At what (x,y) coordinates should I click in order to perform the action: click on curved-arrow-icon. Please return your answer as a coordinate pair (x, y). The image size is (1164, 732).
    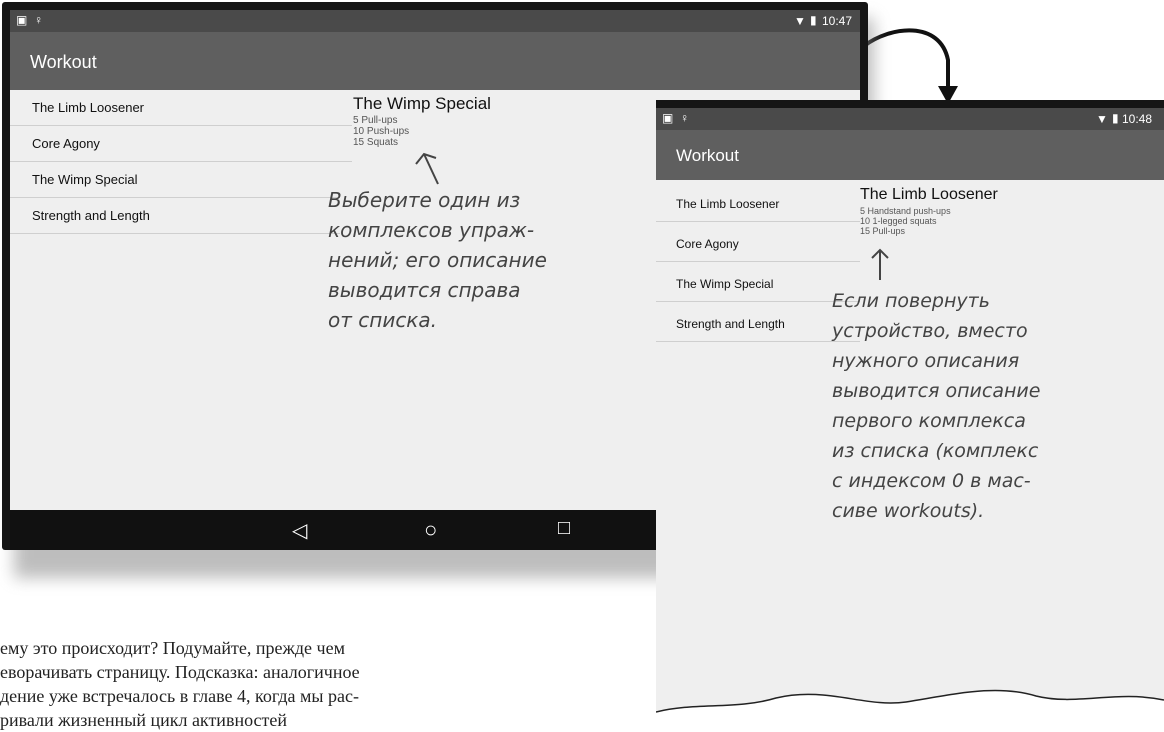
    Looking at the image, I should click on (910, 66).